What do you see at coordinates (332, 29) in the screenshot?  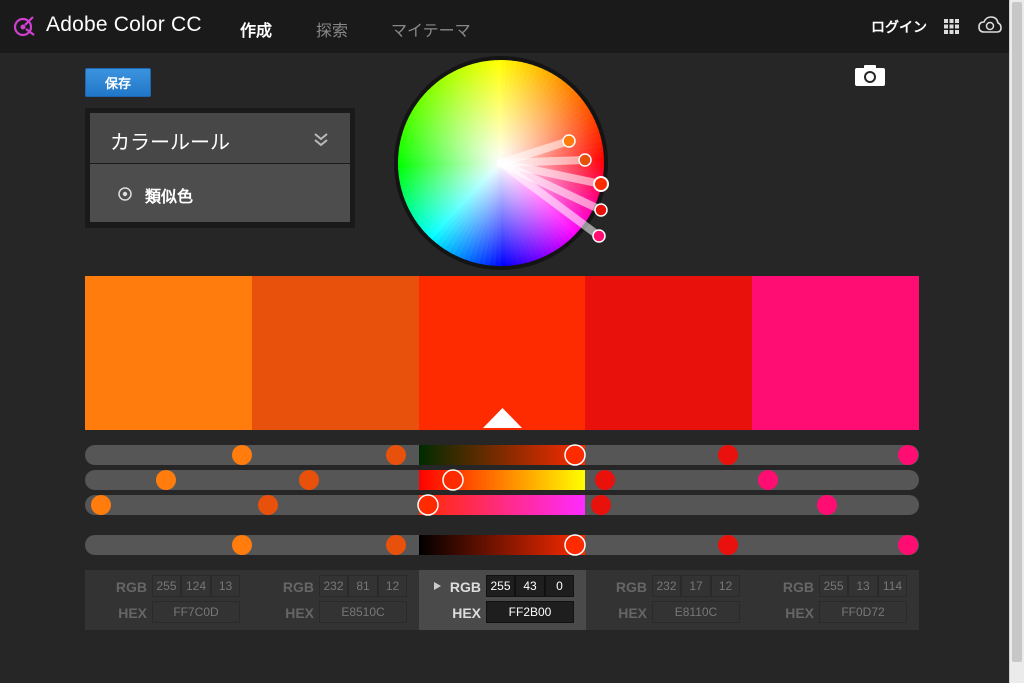 I see `nav-explore: 探索` at bounding box center [332, 29].